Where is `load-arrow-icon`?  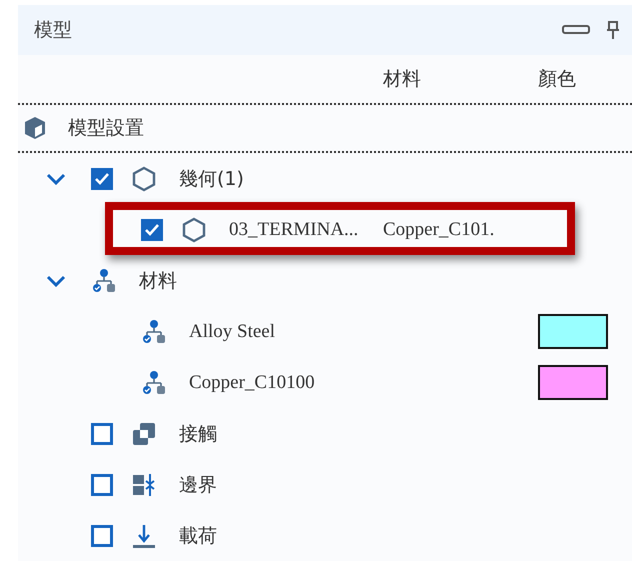 load-arrow-icon is located at coordinates (144, 535).